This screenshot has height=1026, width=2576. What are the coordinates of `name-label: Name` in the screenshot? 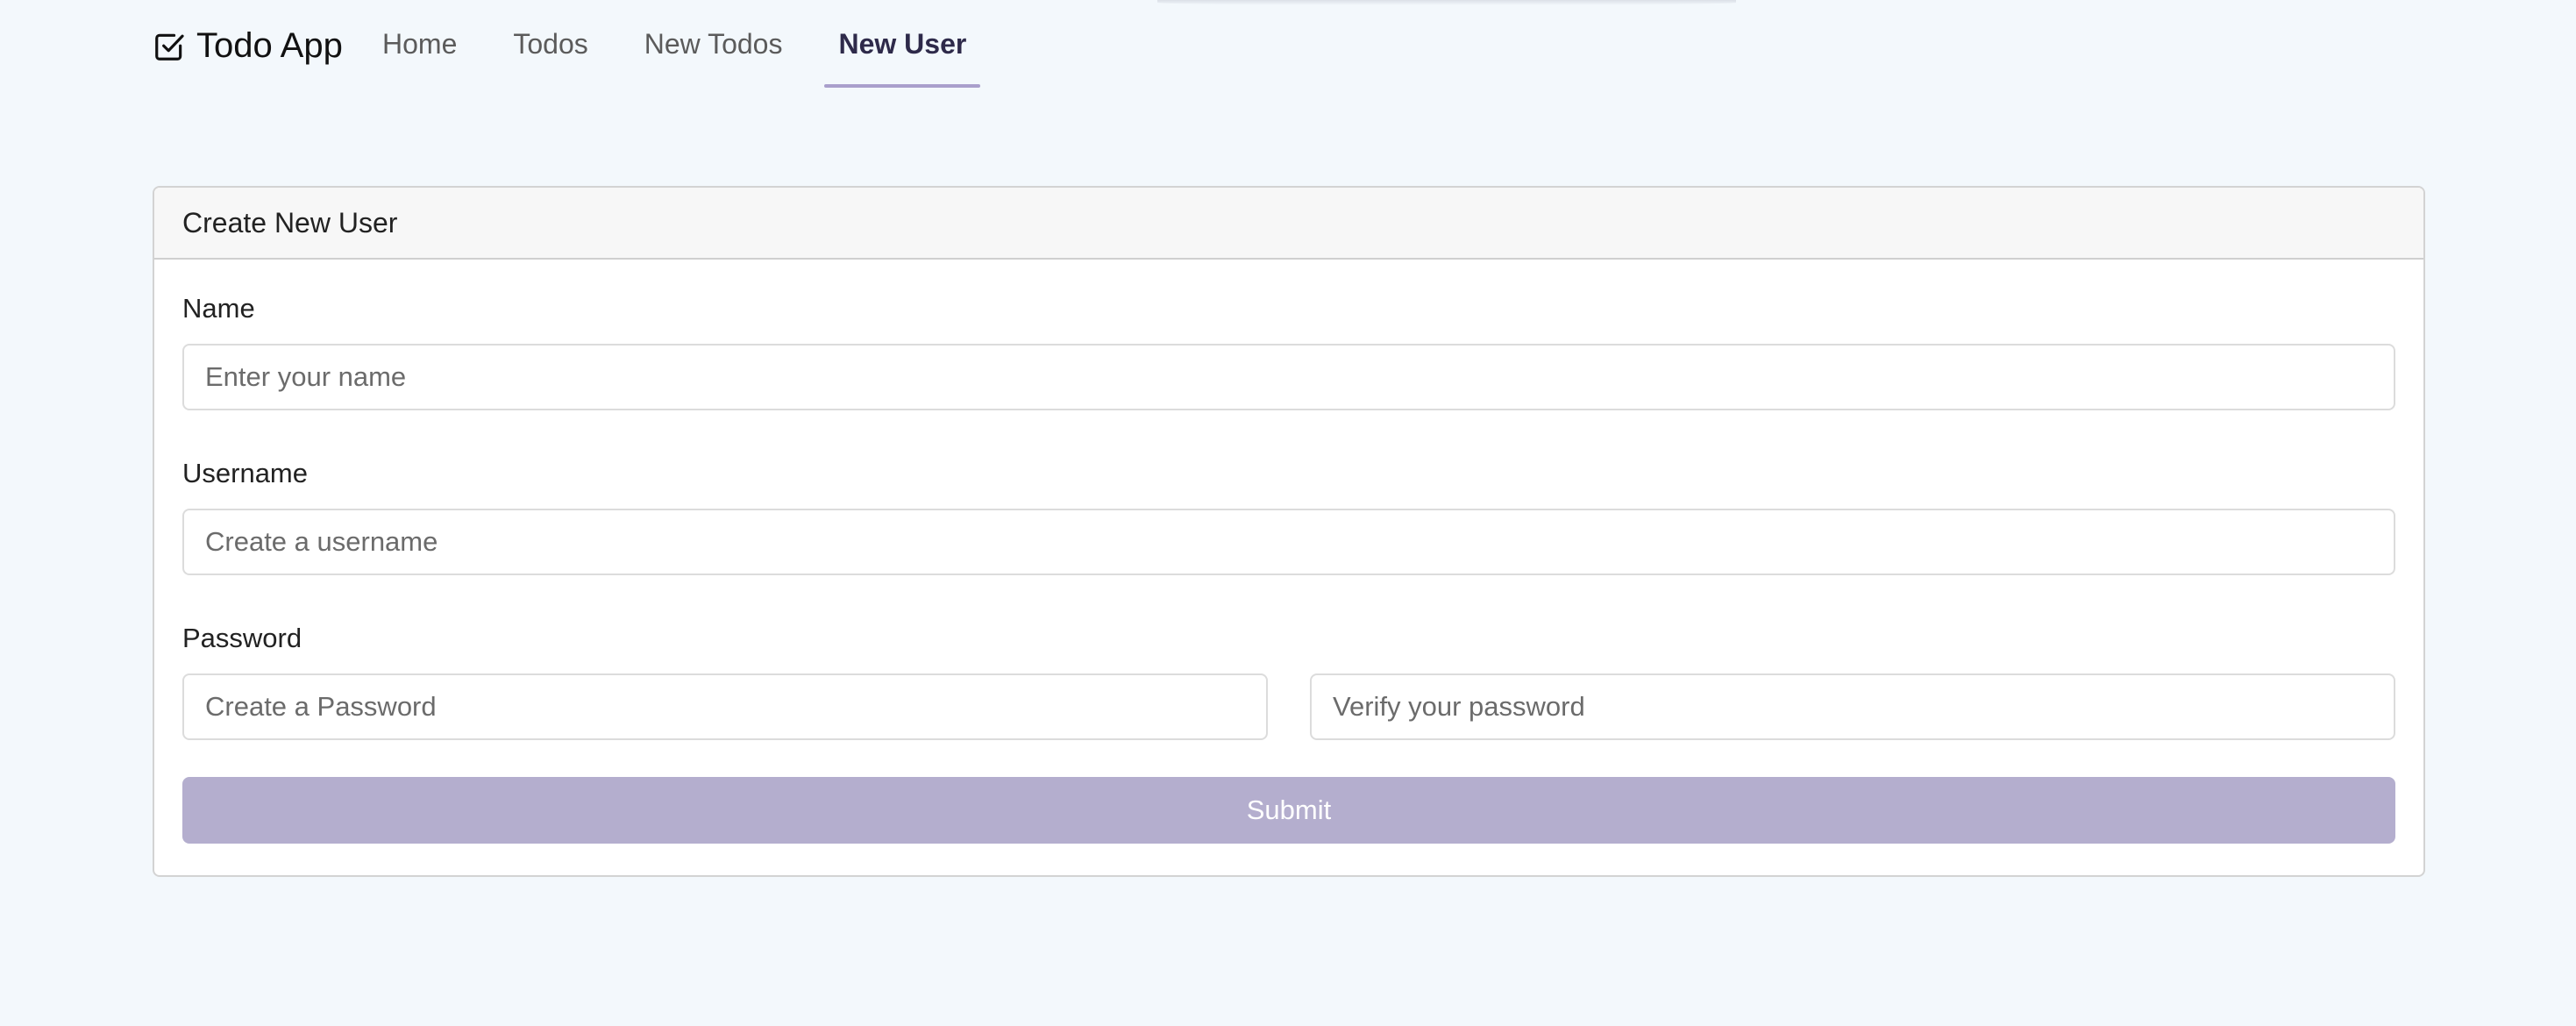 It's located at (218, 308).